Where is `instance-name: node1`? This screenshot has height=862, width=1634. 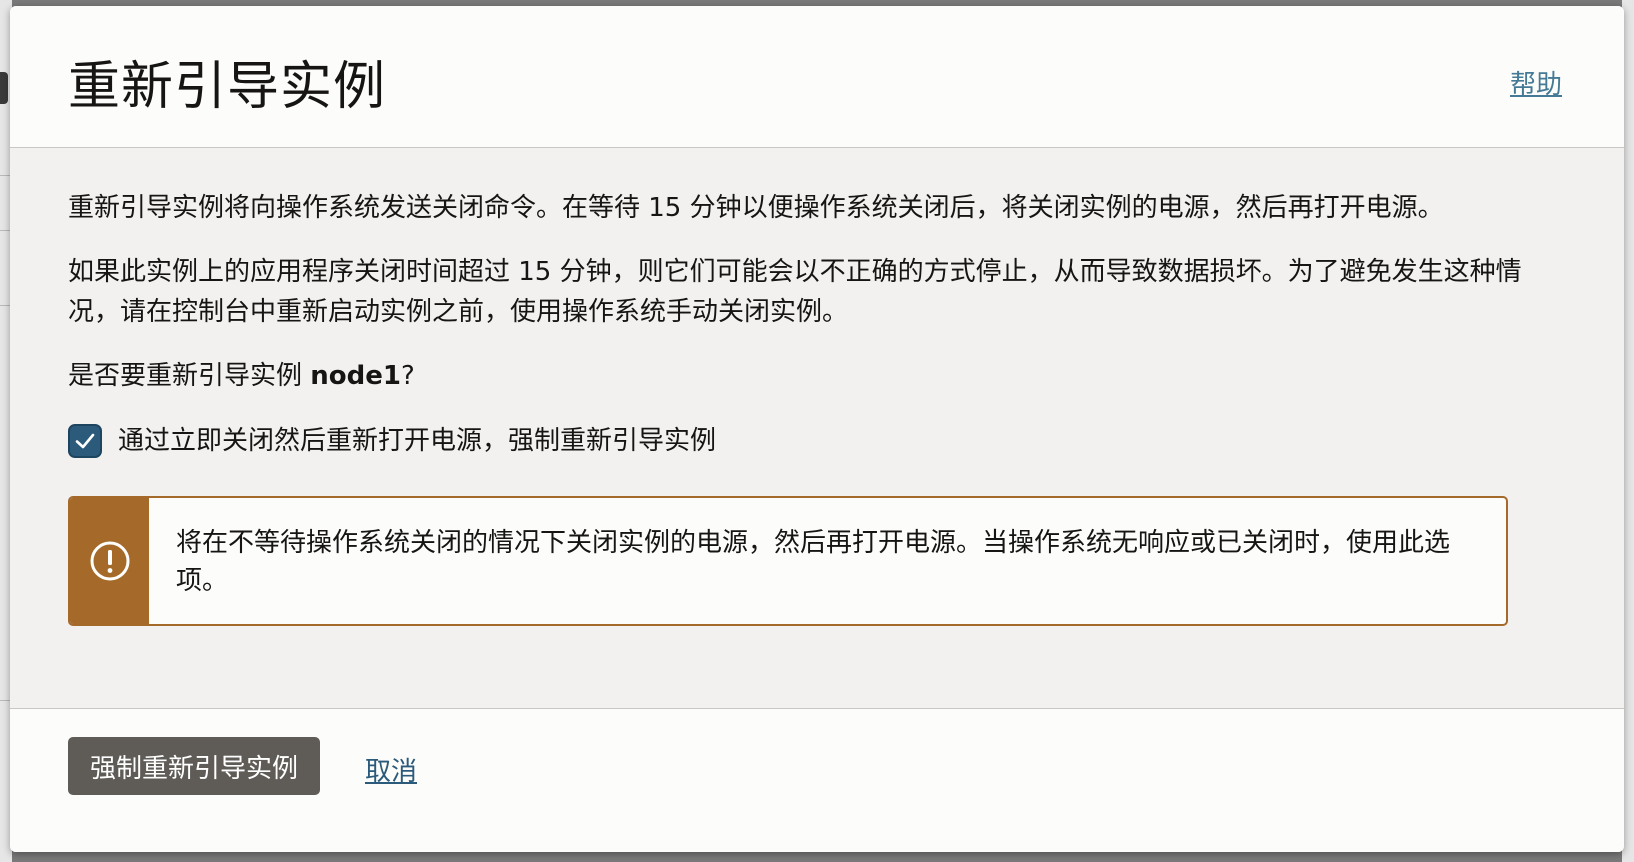
instance-name: node1 is located at coordinates (355, 376).